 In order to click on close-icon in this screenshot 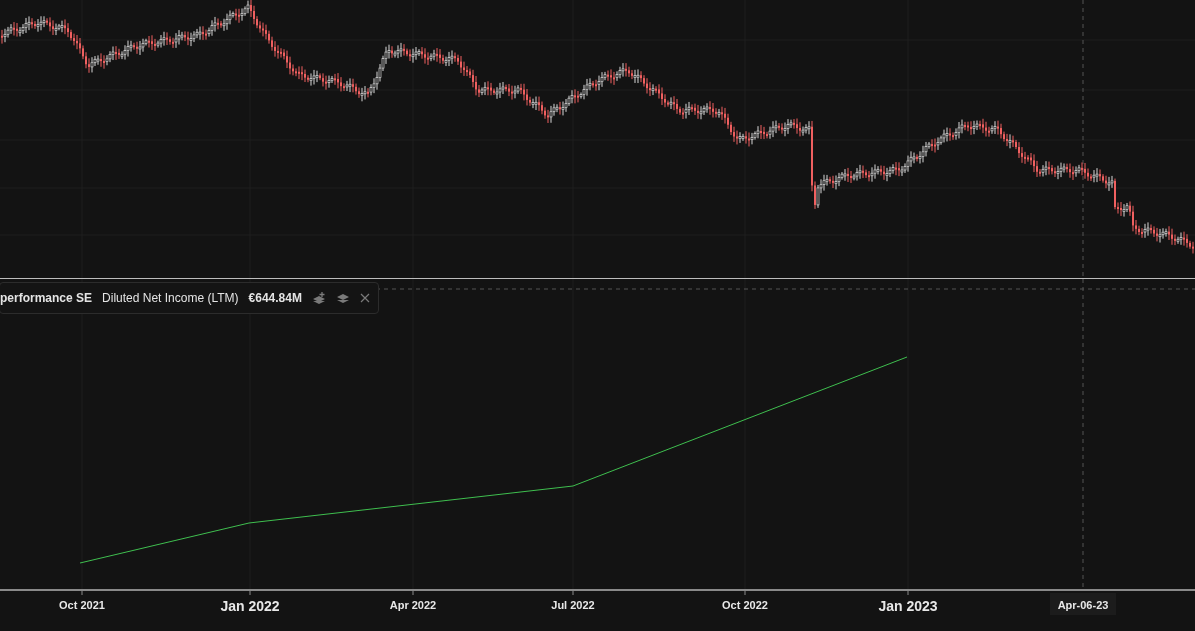, I will do `click(364, 298)`.